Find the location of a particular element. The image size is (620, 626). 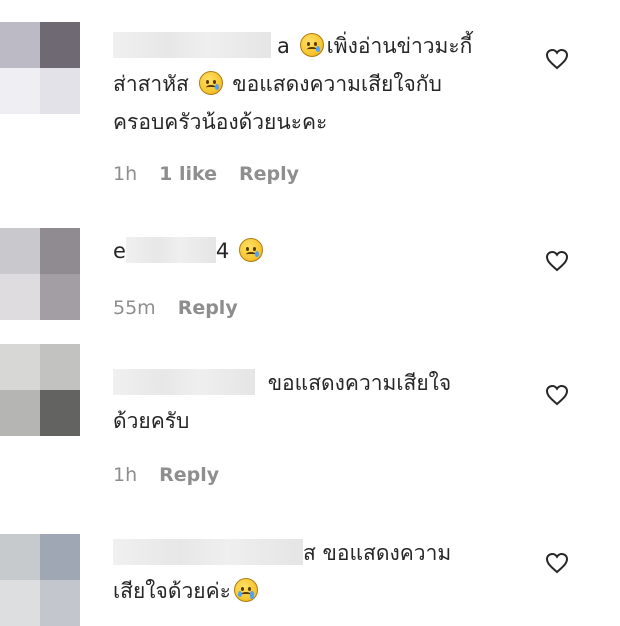

comment-text: e4 is located at coordinates (313, 251).